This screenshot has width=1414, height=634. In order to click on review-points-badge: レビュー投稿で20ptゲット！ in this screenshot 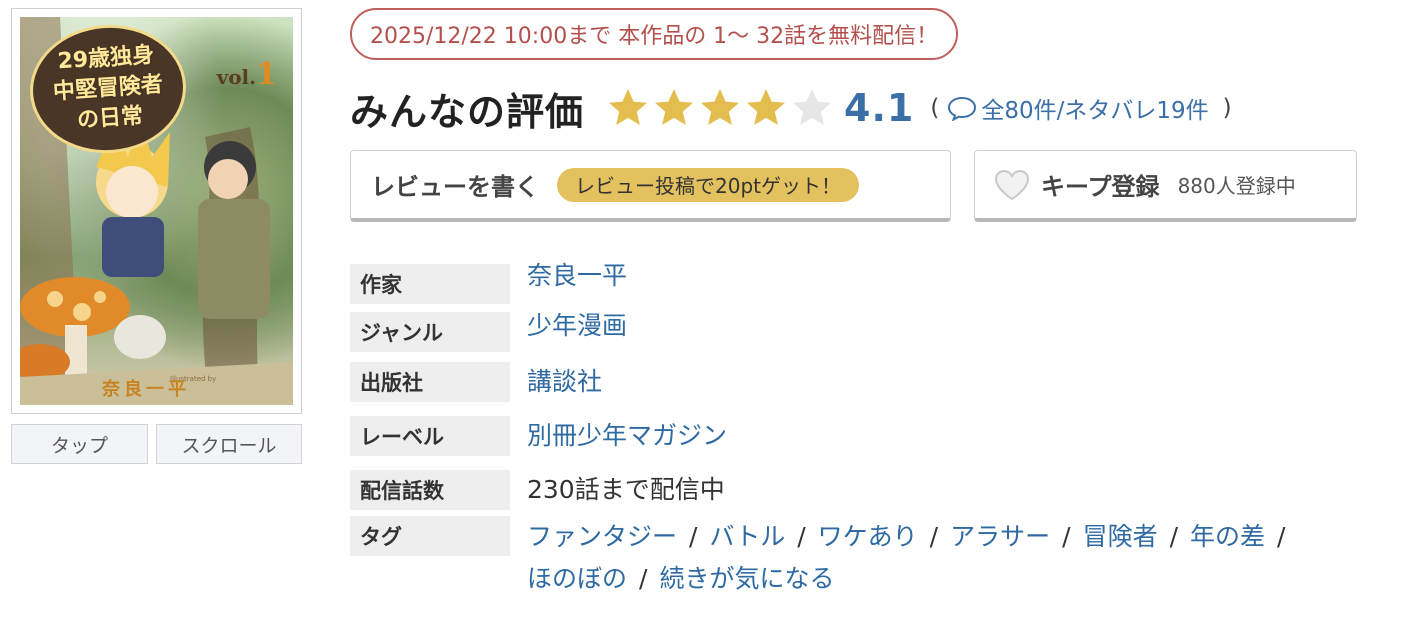, I will do `click(708, 184)`.